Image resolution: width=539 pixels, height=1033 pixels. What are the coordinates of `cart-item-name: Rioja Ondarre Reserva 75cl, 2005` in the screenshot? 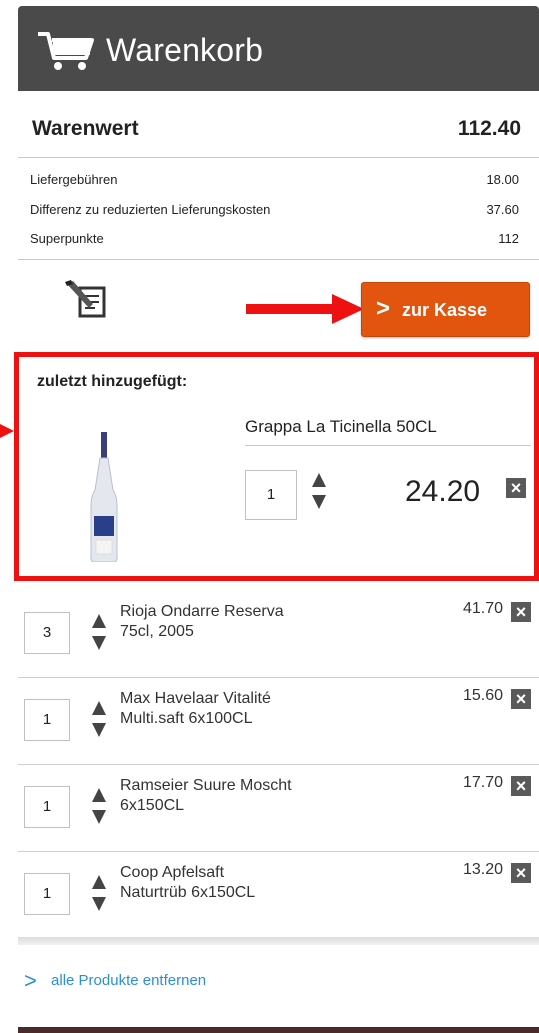 It's located at (260, 622).